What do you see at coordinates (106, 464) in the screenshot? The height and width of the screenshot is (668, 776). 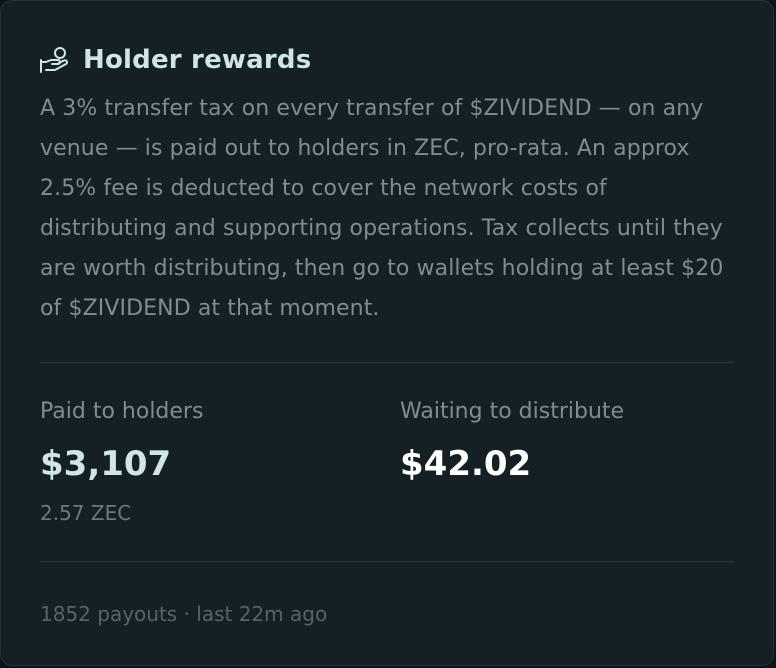 I see `stat-paid-value: $3,107` at bounding box center [106, 464].